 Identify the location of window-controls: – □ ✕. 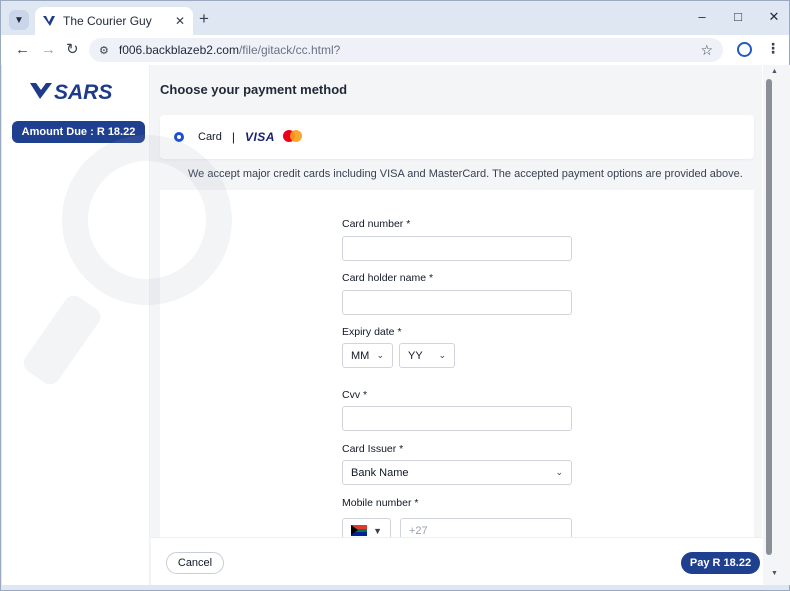
(738, 17).